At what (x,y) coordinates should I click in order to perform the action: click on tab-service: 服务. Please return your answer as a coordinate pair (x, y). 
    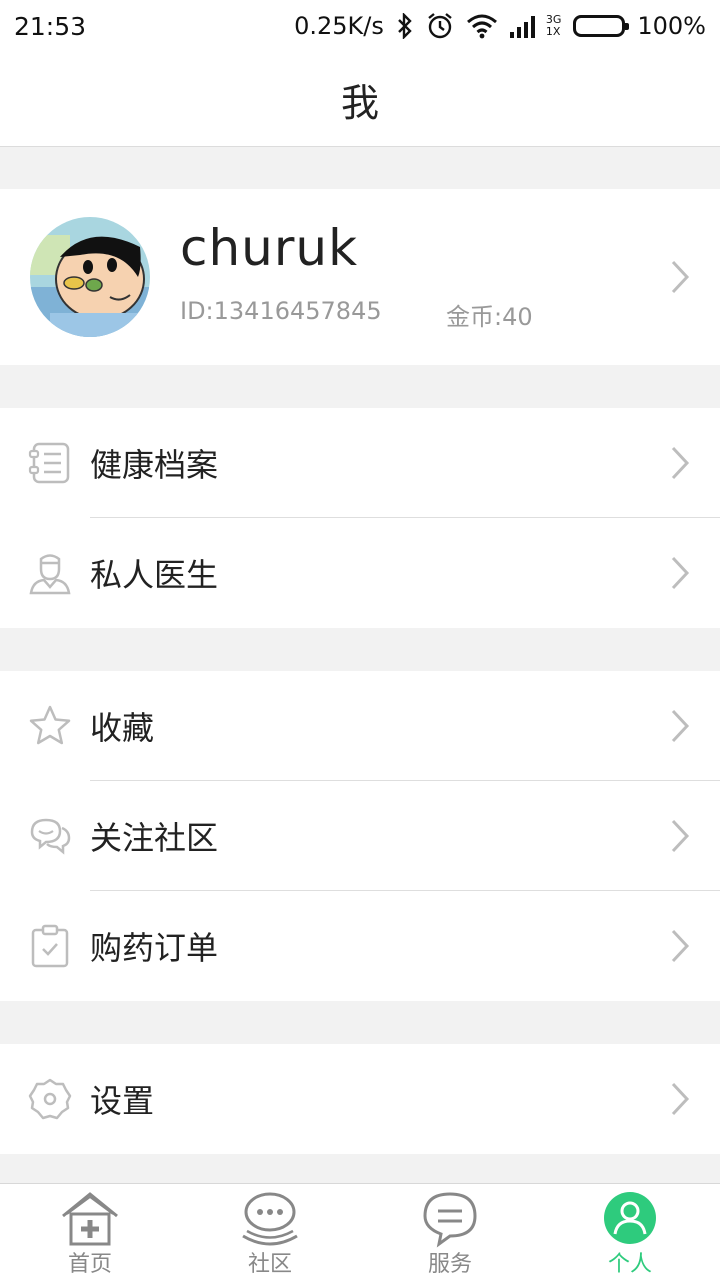
    Looking at the image, I should click on (450, 1232).